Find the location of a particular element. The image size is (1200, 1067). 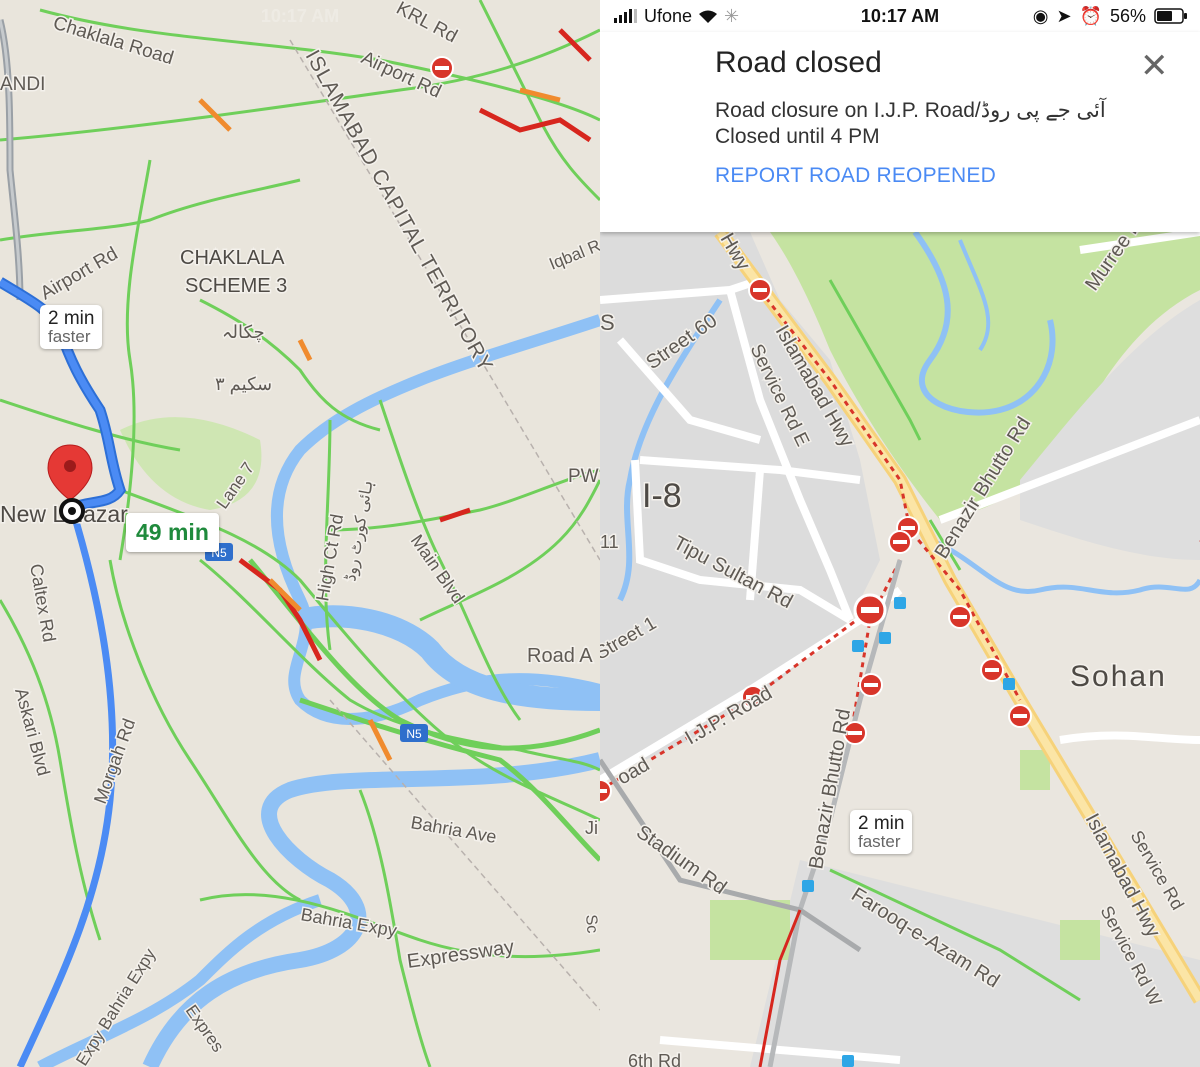

status-bar-left: 10:17 AM is located at coordinates (300, 16).